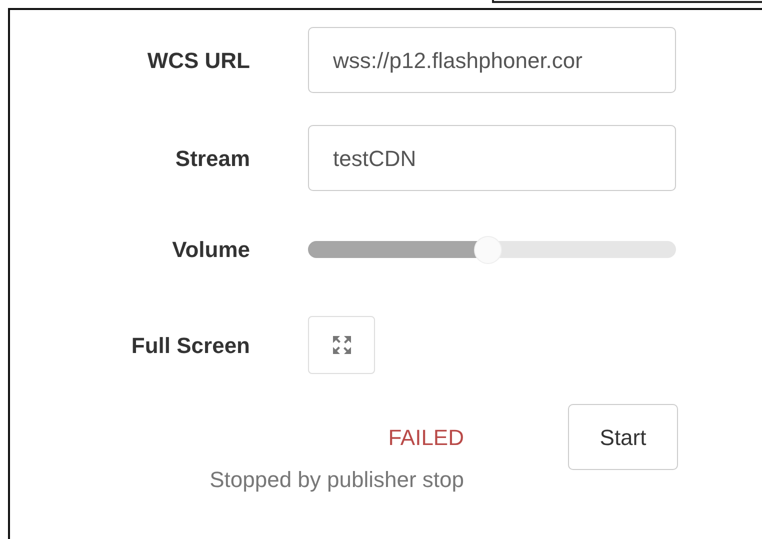  I want to click on field-label: Volume, so click(210, 250).